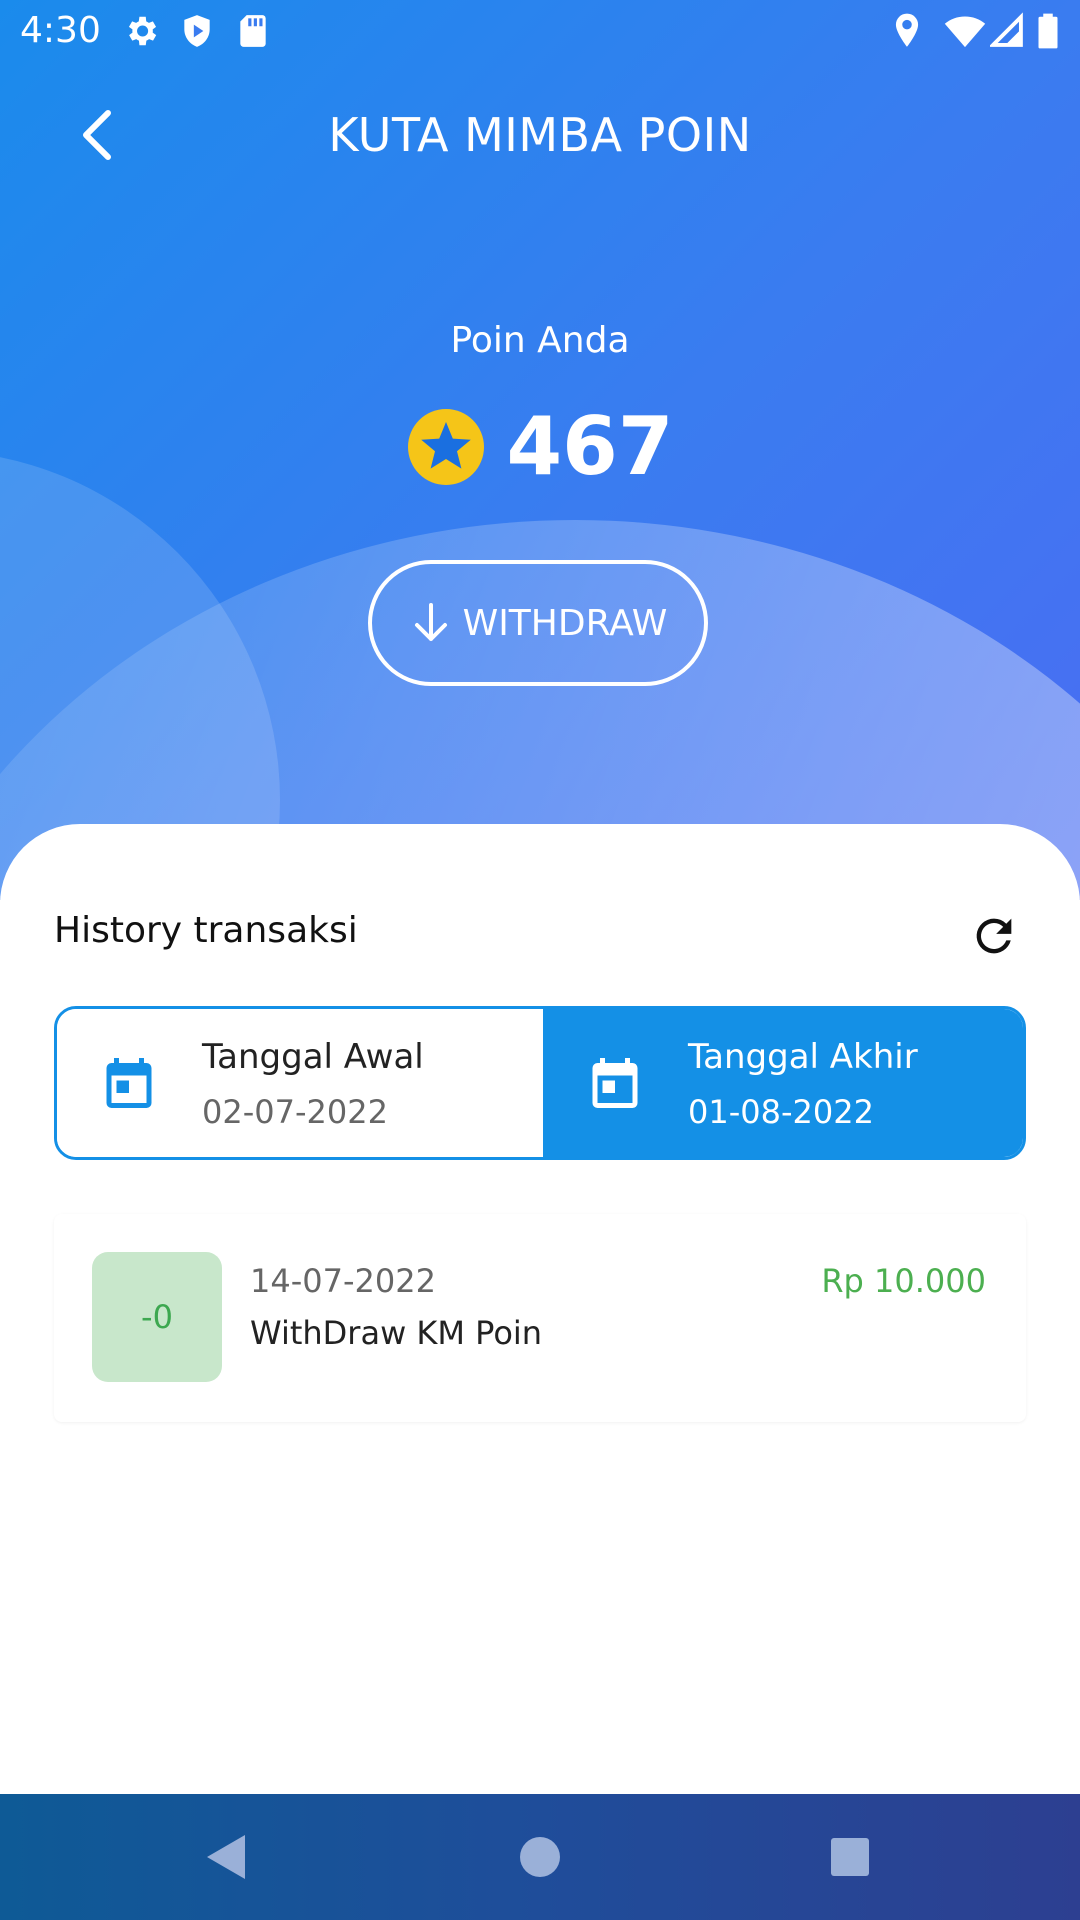  What do you see at coordinates (1006, 29) in the screenshot?
I see `signal-icon` at bounding box center [1006, 29].